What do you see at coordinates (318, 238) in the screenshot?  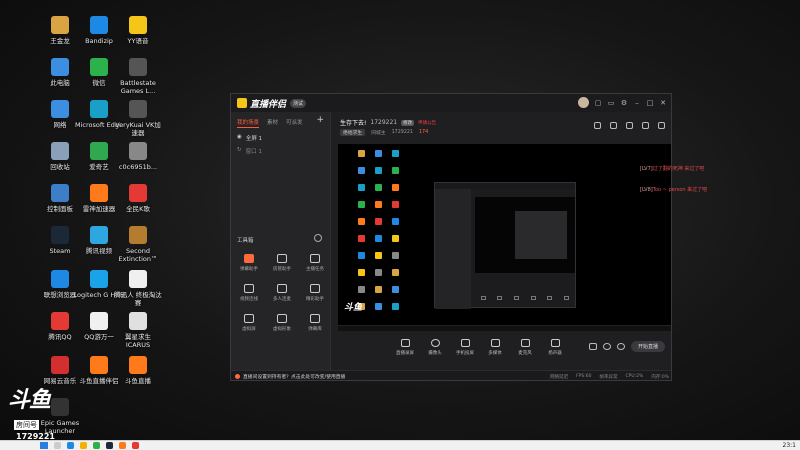 I see `tools-collapse-icon` at bounding box center [318, 238].